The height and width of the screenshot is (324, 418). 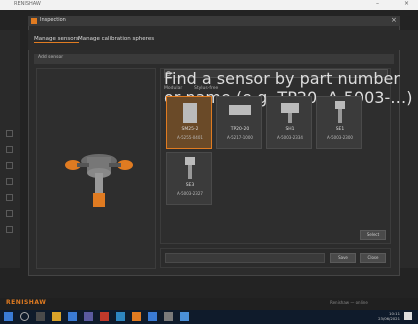 I want to click on clock: 10:11 23/06/2021, so click(x=389, y=316).